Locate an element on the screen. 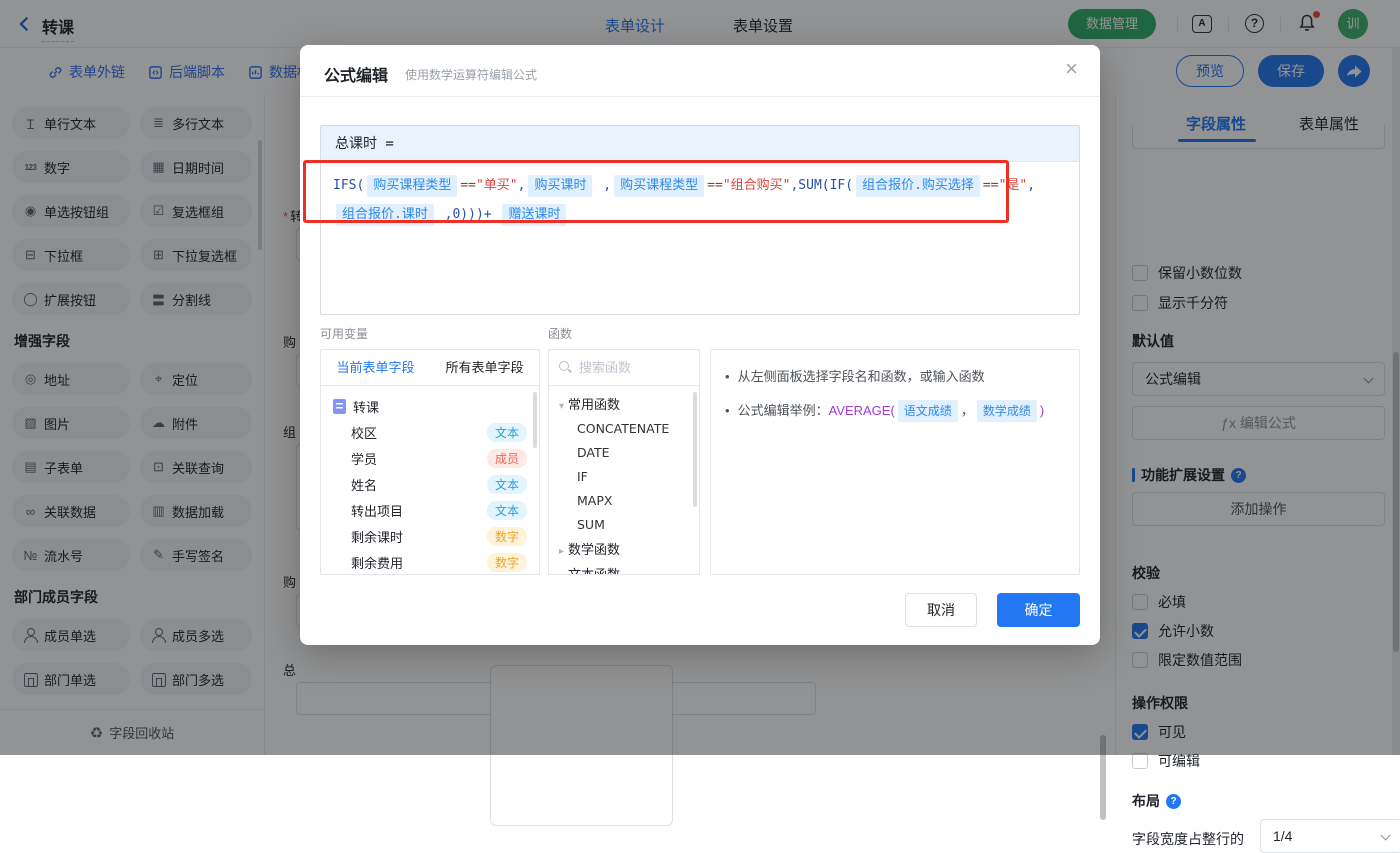 The height and width of the screenshot is (853, 1400). checkbox-unchecked is located at coordinates (1140, 761).